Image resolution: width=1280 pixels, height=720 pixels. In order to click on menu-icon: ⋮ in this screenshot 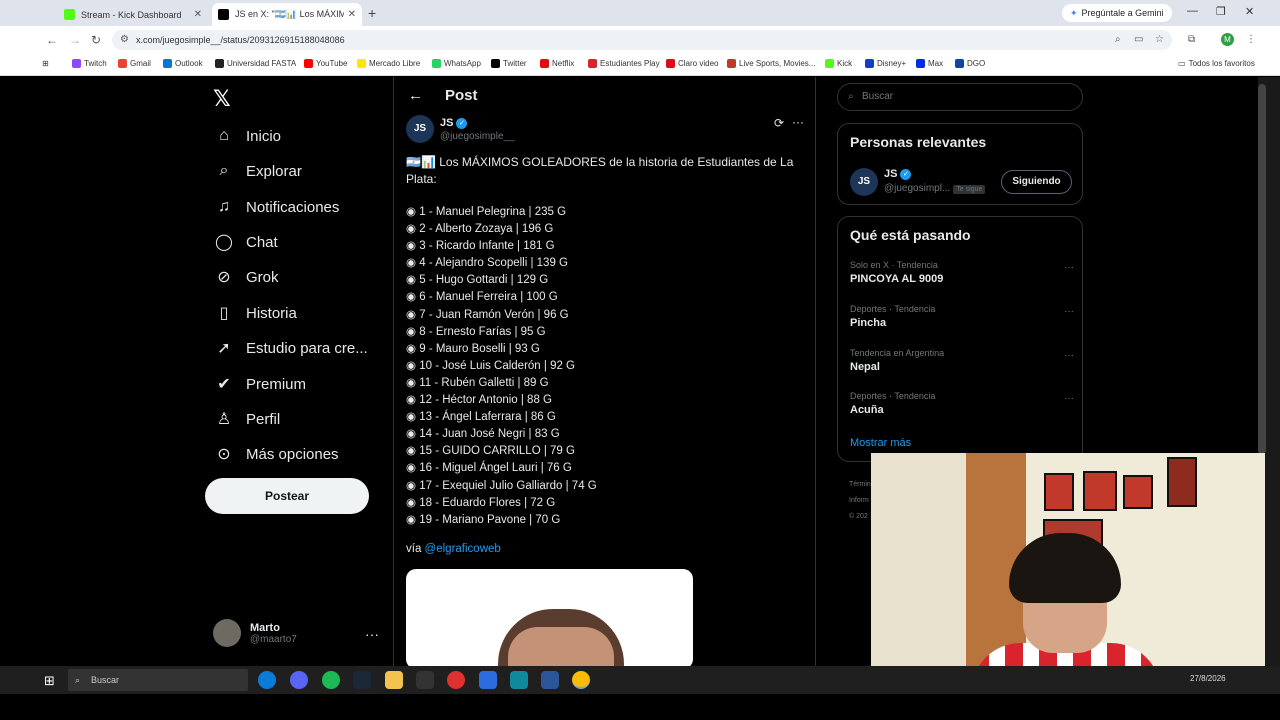, I will do `click(1251, 39)`.